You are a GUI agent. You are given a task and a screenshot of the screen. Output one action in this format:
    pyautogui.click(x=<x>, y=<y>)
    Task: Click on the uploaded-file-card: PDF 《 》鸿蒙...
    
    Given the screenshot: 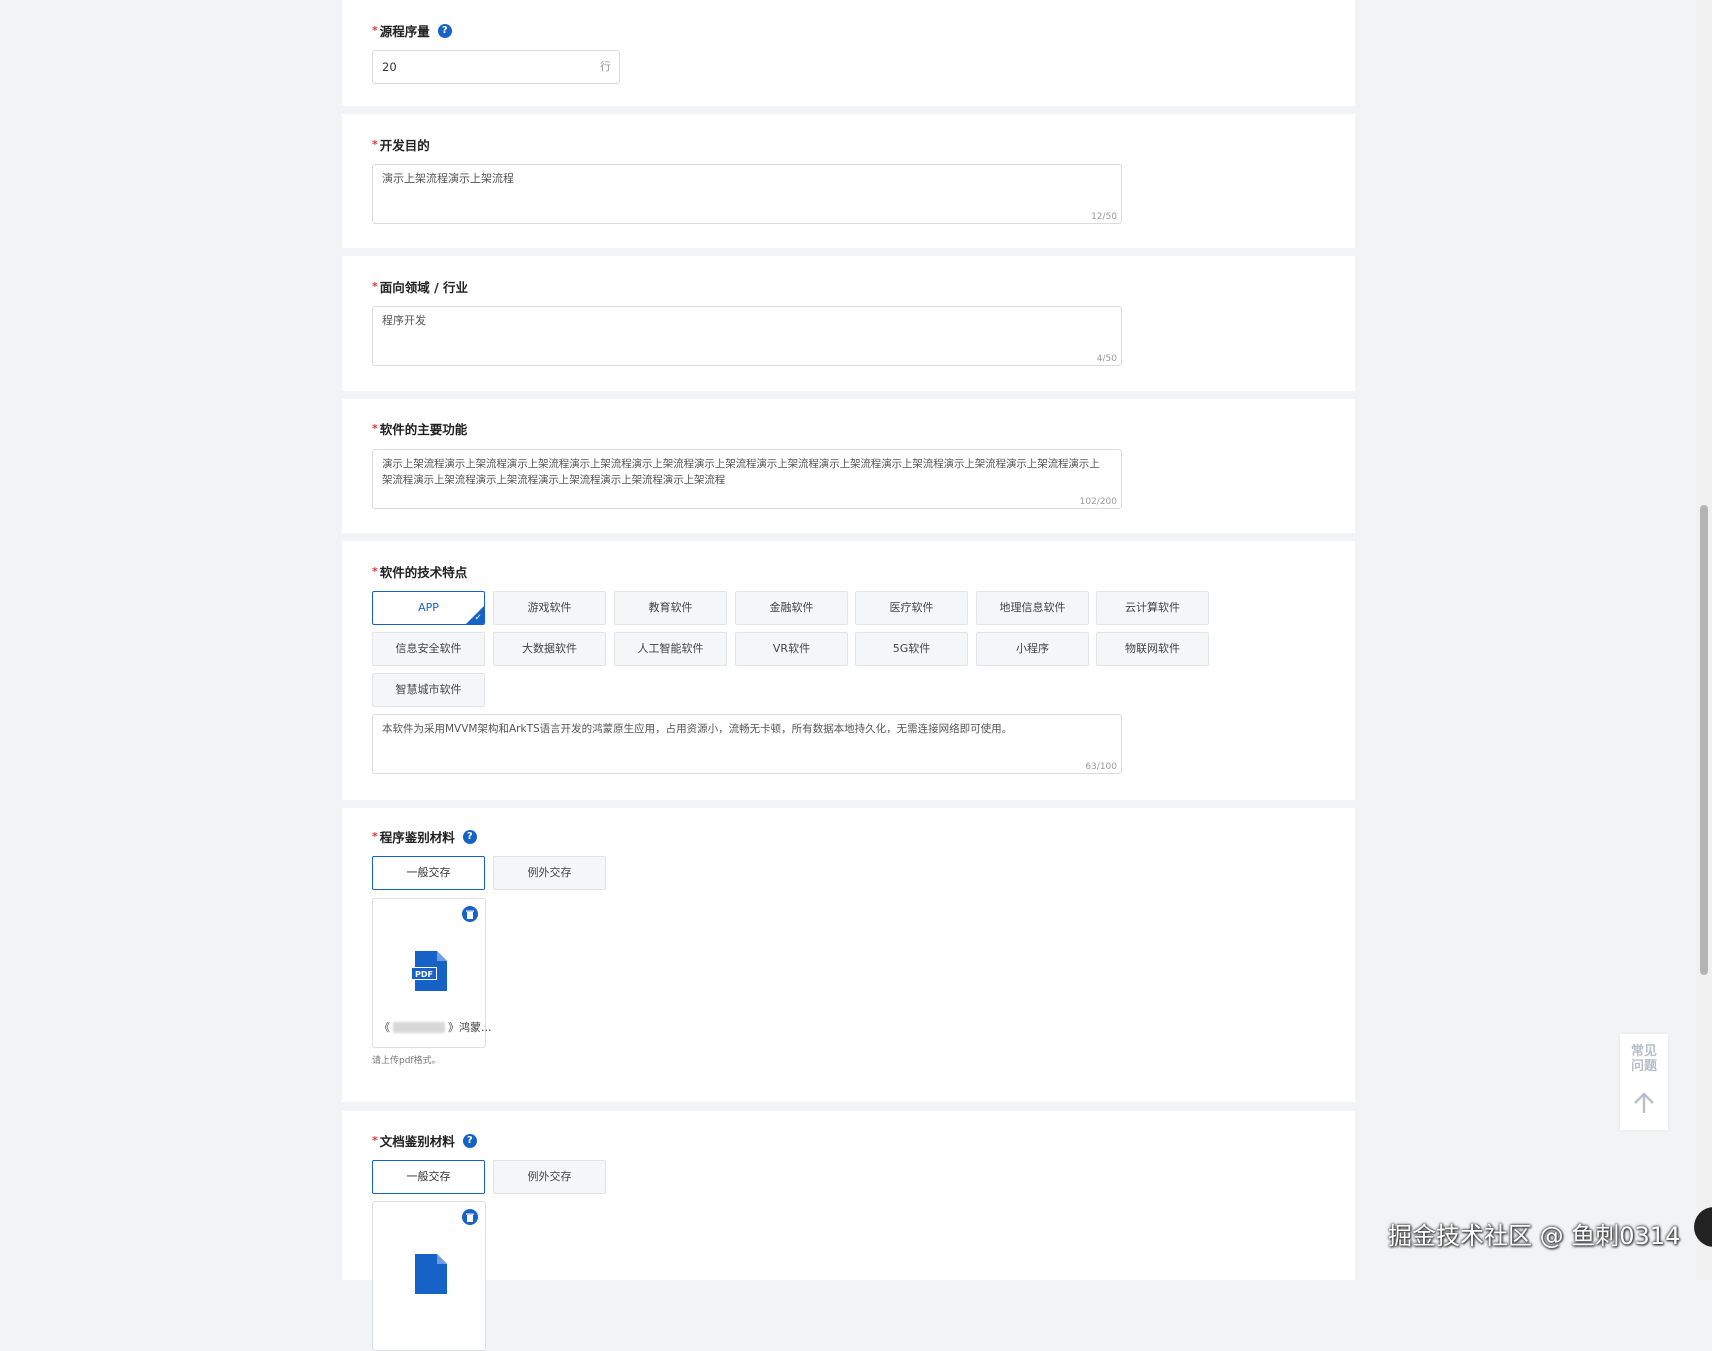 What is the action you would take?
    pyautogui.click(x=432, y=973)
    